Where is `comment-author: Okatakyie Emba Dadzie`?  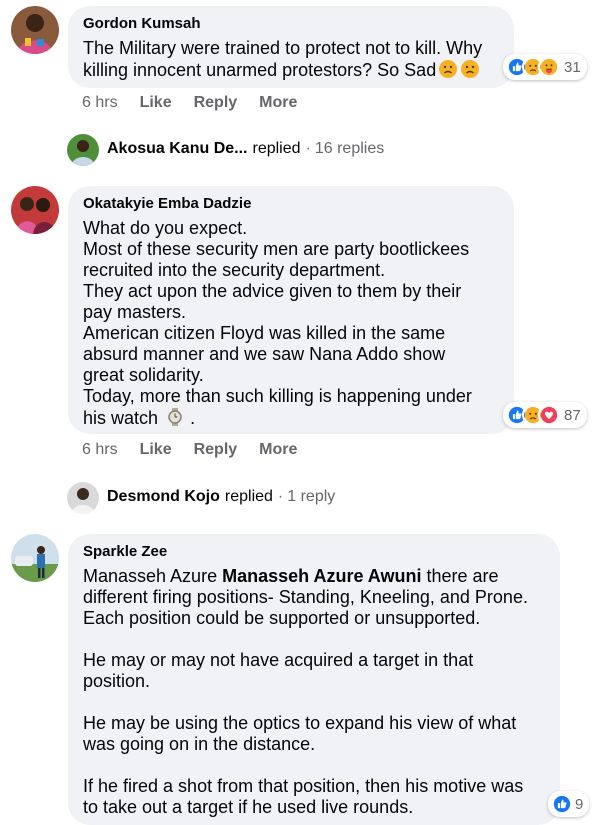 comment-author: Okatakyie Emba Dadzie is located at coordinates (291, 203).